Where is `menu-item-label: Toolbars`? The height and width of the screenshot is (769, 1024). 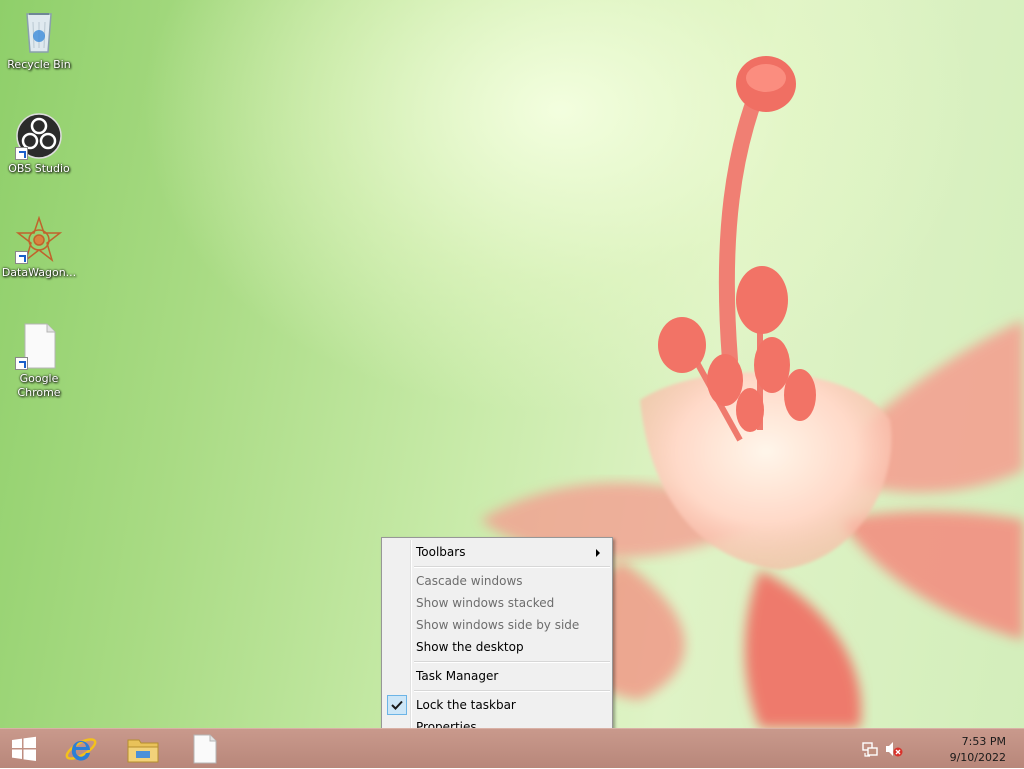
menu-item-label: Toolbars is located at coordinates (441, 552).